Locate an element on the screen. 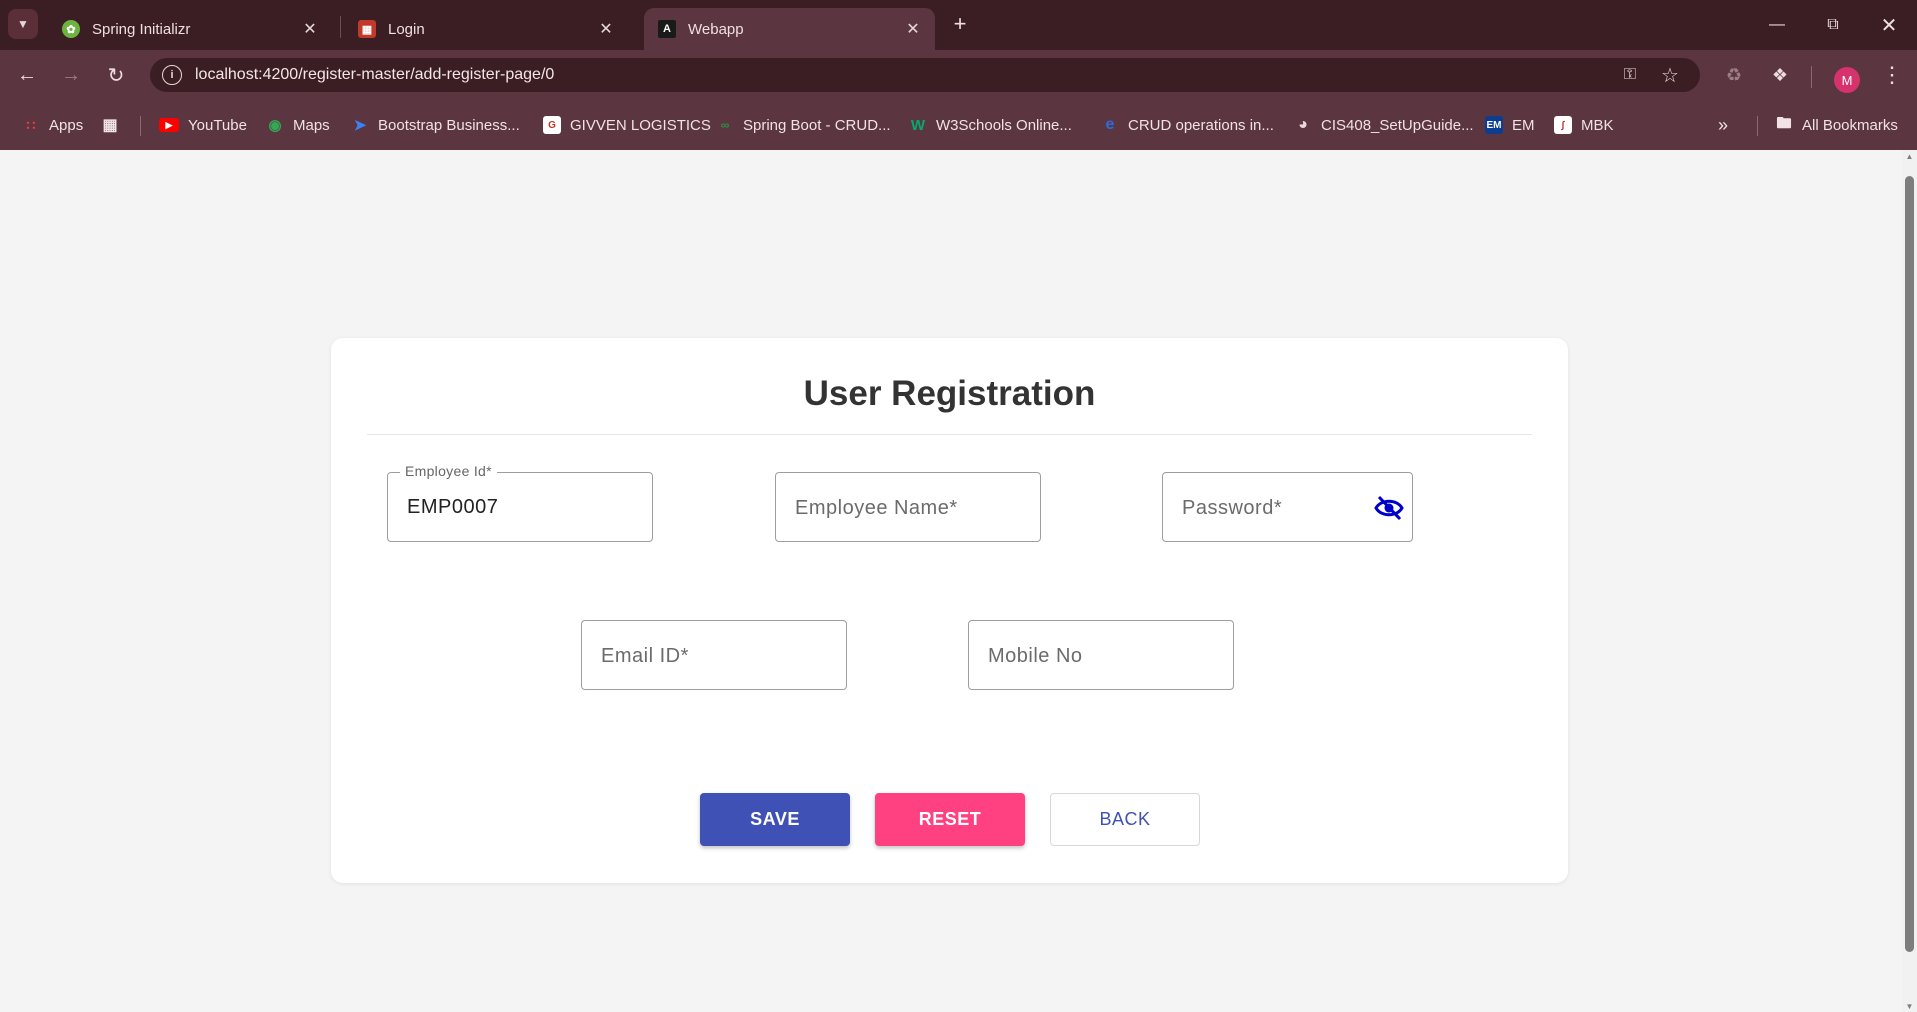 This screenshot has width=1917, height=1012. bookmark-label: MBK is located at coordinates (1597, 125).